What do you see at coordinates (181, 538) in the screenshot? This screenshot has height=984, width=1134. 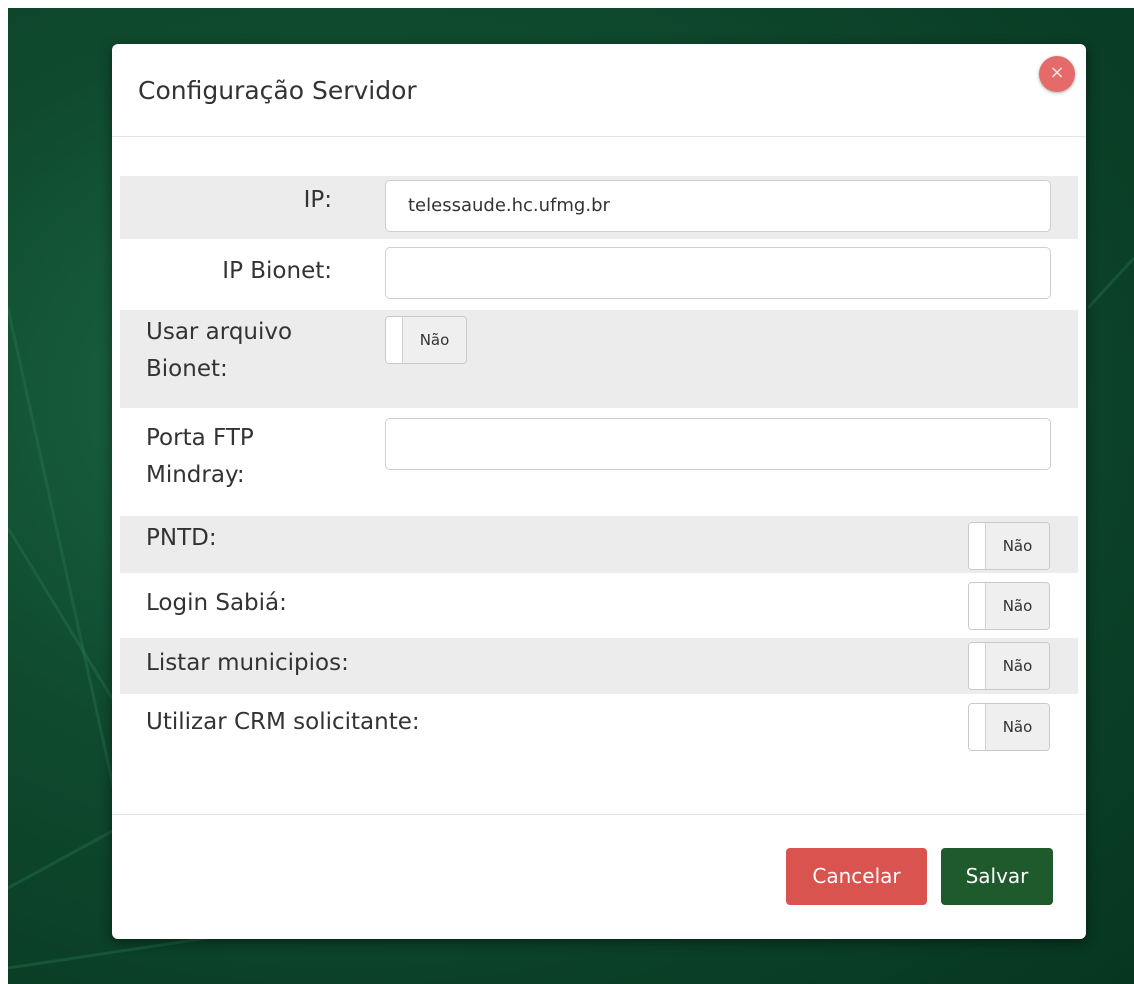 I see `pntd-label: PNTD:` at bounding box center [181, 538].